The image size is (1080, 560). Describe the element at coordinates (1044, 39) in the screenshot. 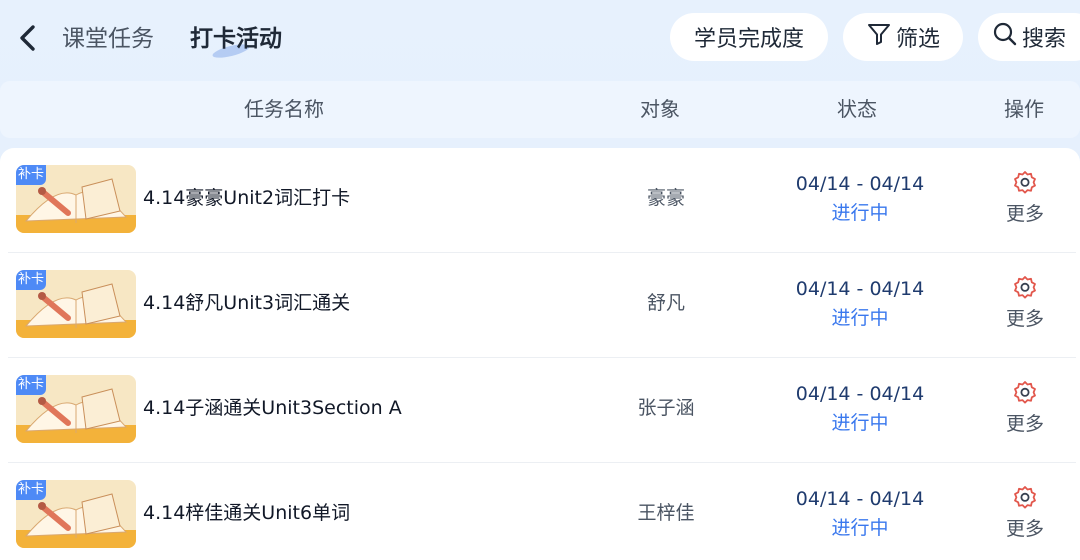

I see `search-label: 搜索` at that location.